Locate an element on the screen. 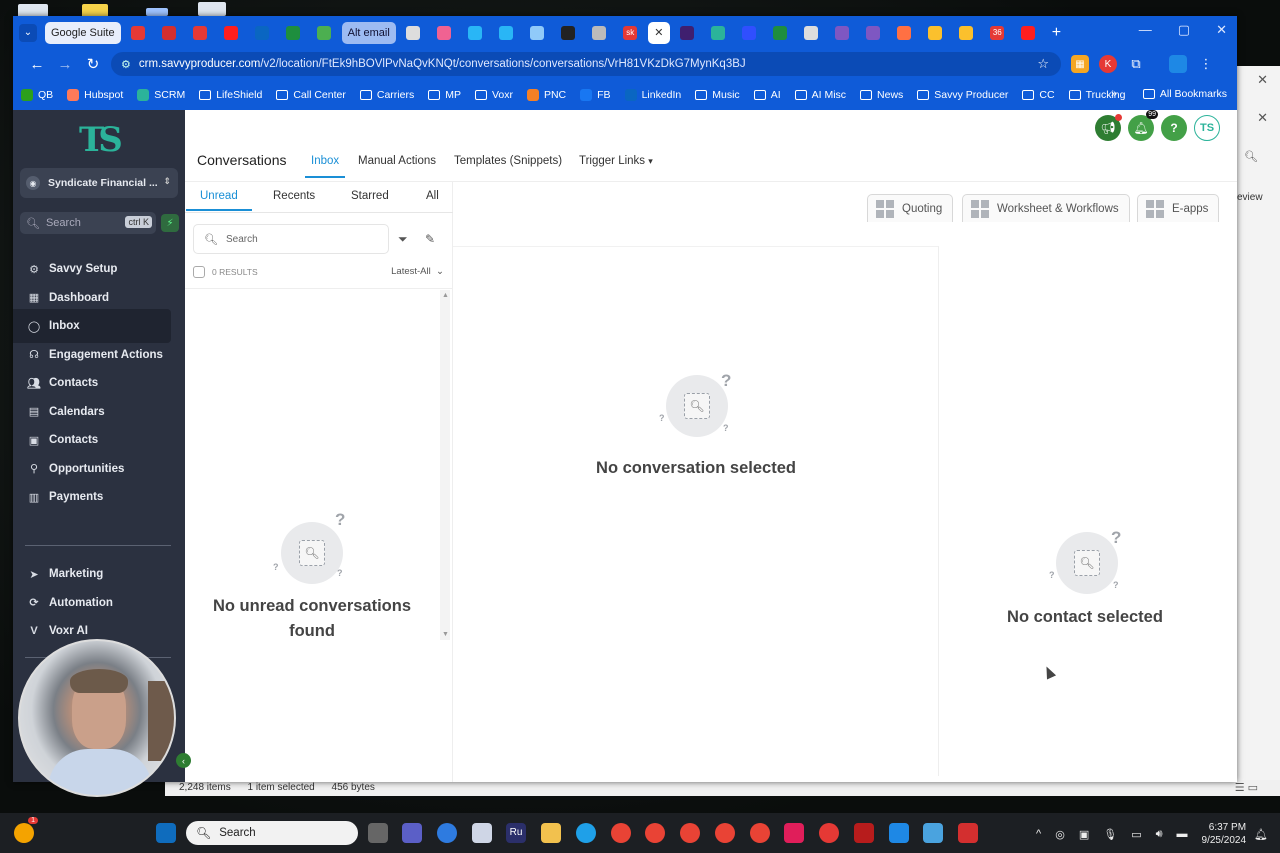  bookmark-call-center: Call Center is located at coordinates (311, 95).